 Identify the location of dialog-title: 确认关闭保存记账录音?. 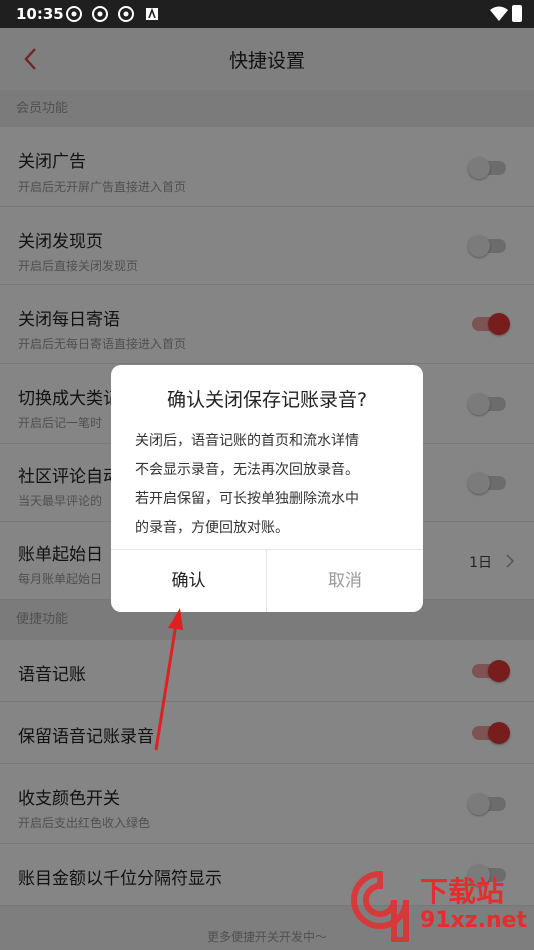
(267, 400).